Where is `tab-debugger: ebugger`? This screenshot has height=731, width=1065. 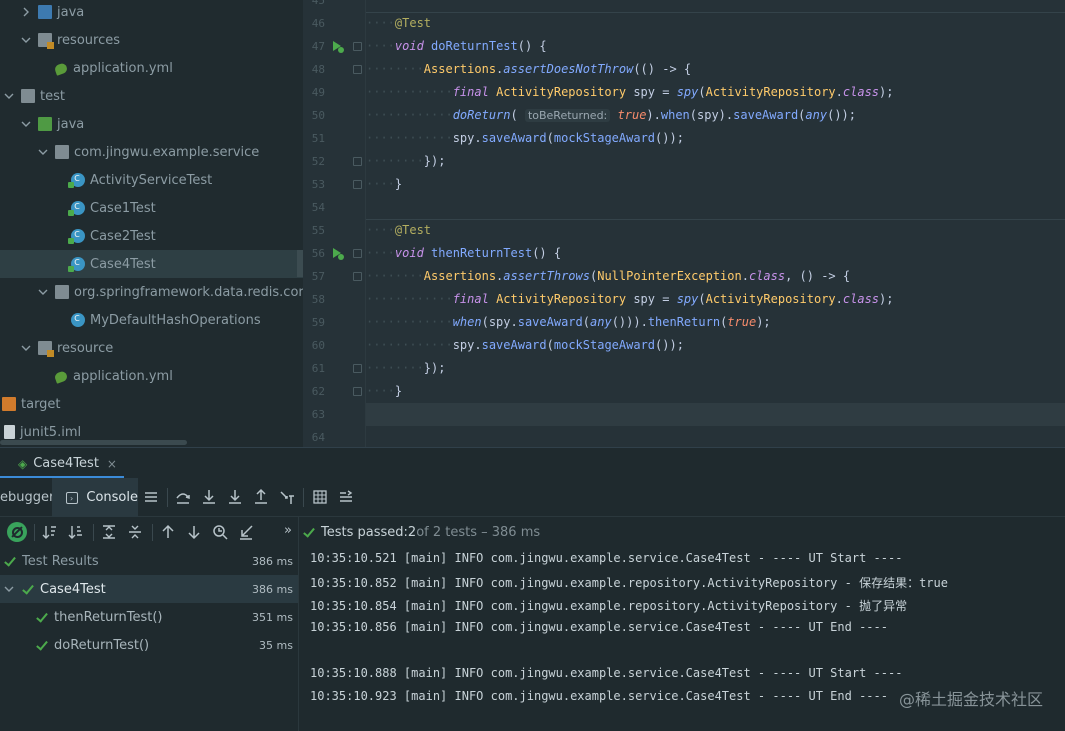
tab-debugger: ebugger is located at coordinates (27, 497).